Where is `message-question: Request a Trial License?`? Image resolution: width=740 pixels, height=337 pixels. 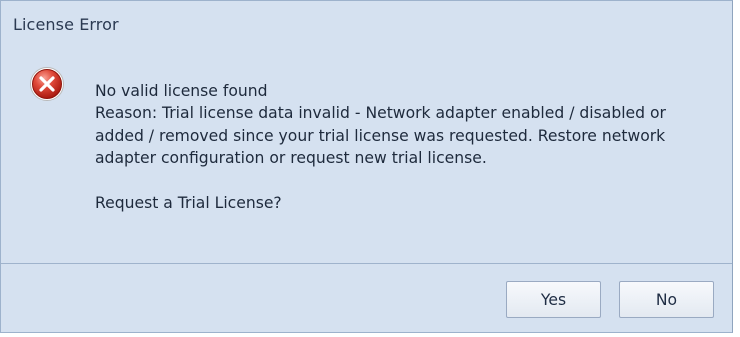 message-question: Request a Trial License? is located at coordinates (188, 203).